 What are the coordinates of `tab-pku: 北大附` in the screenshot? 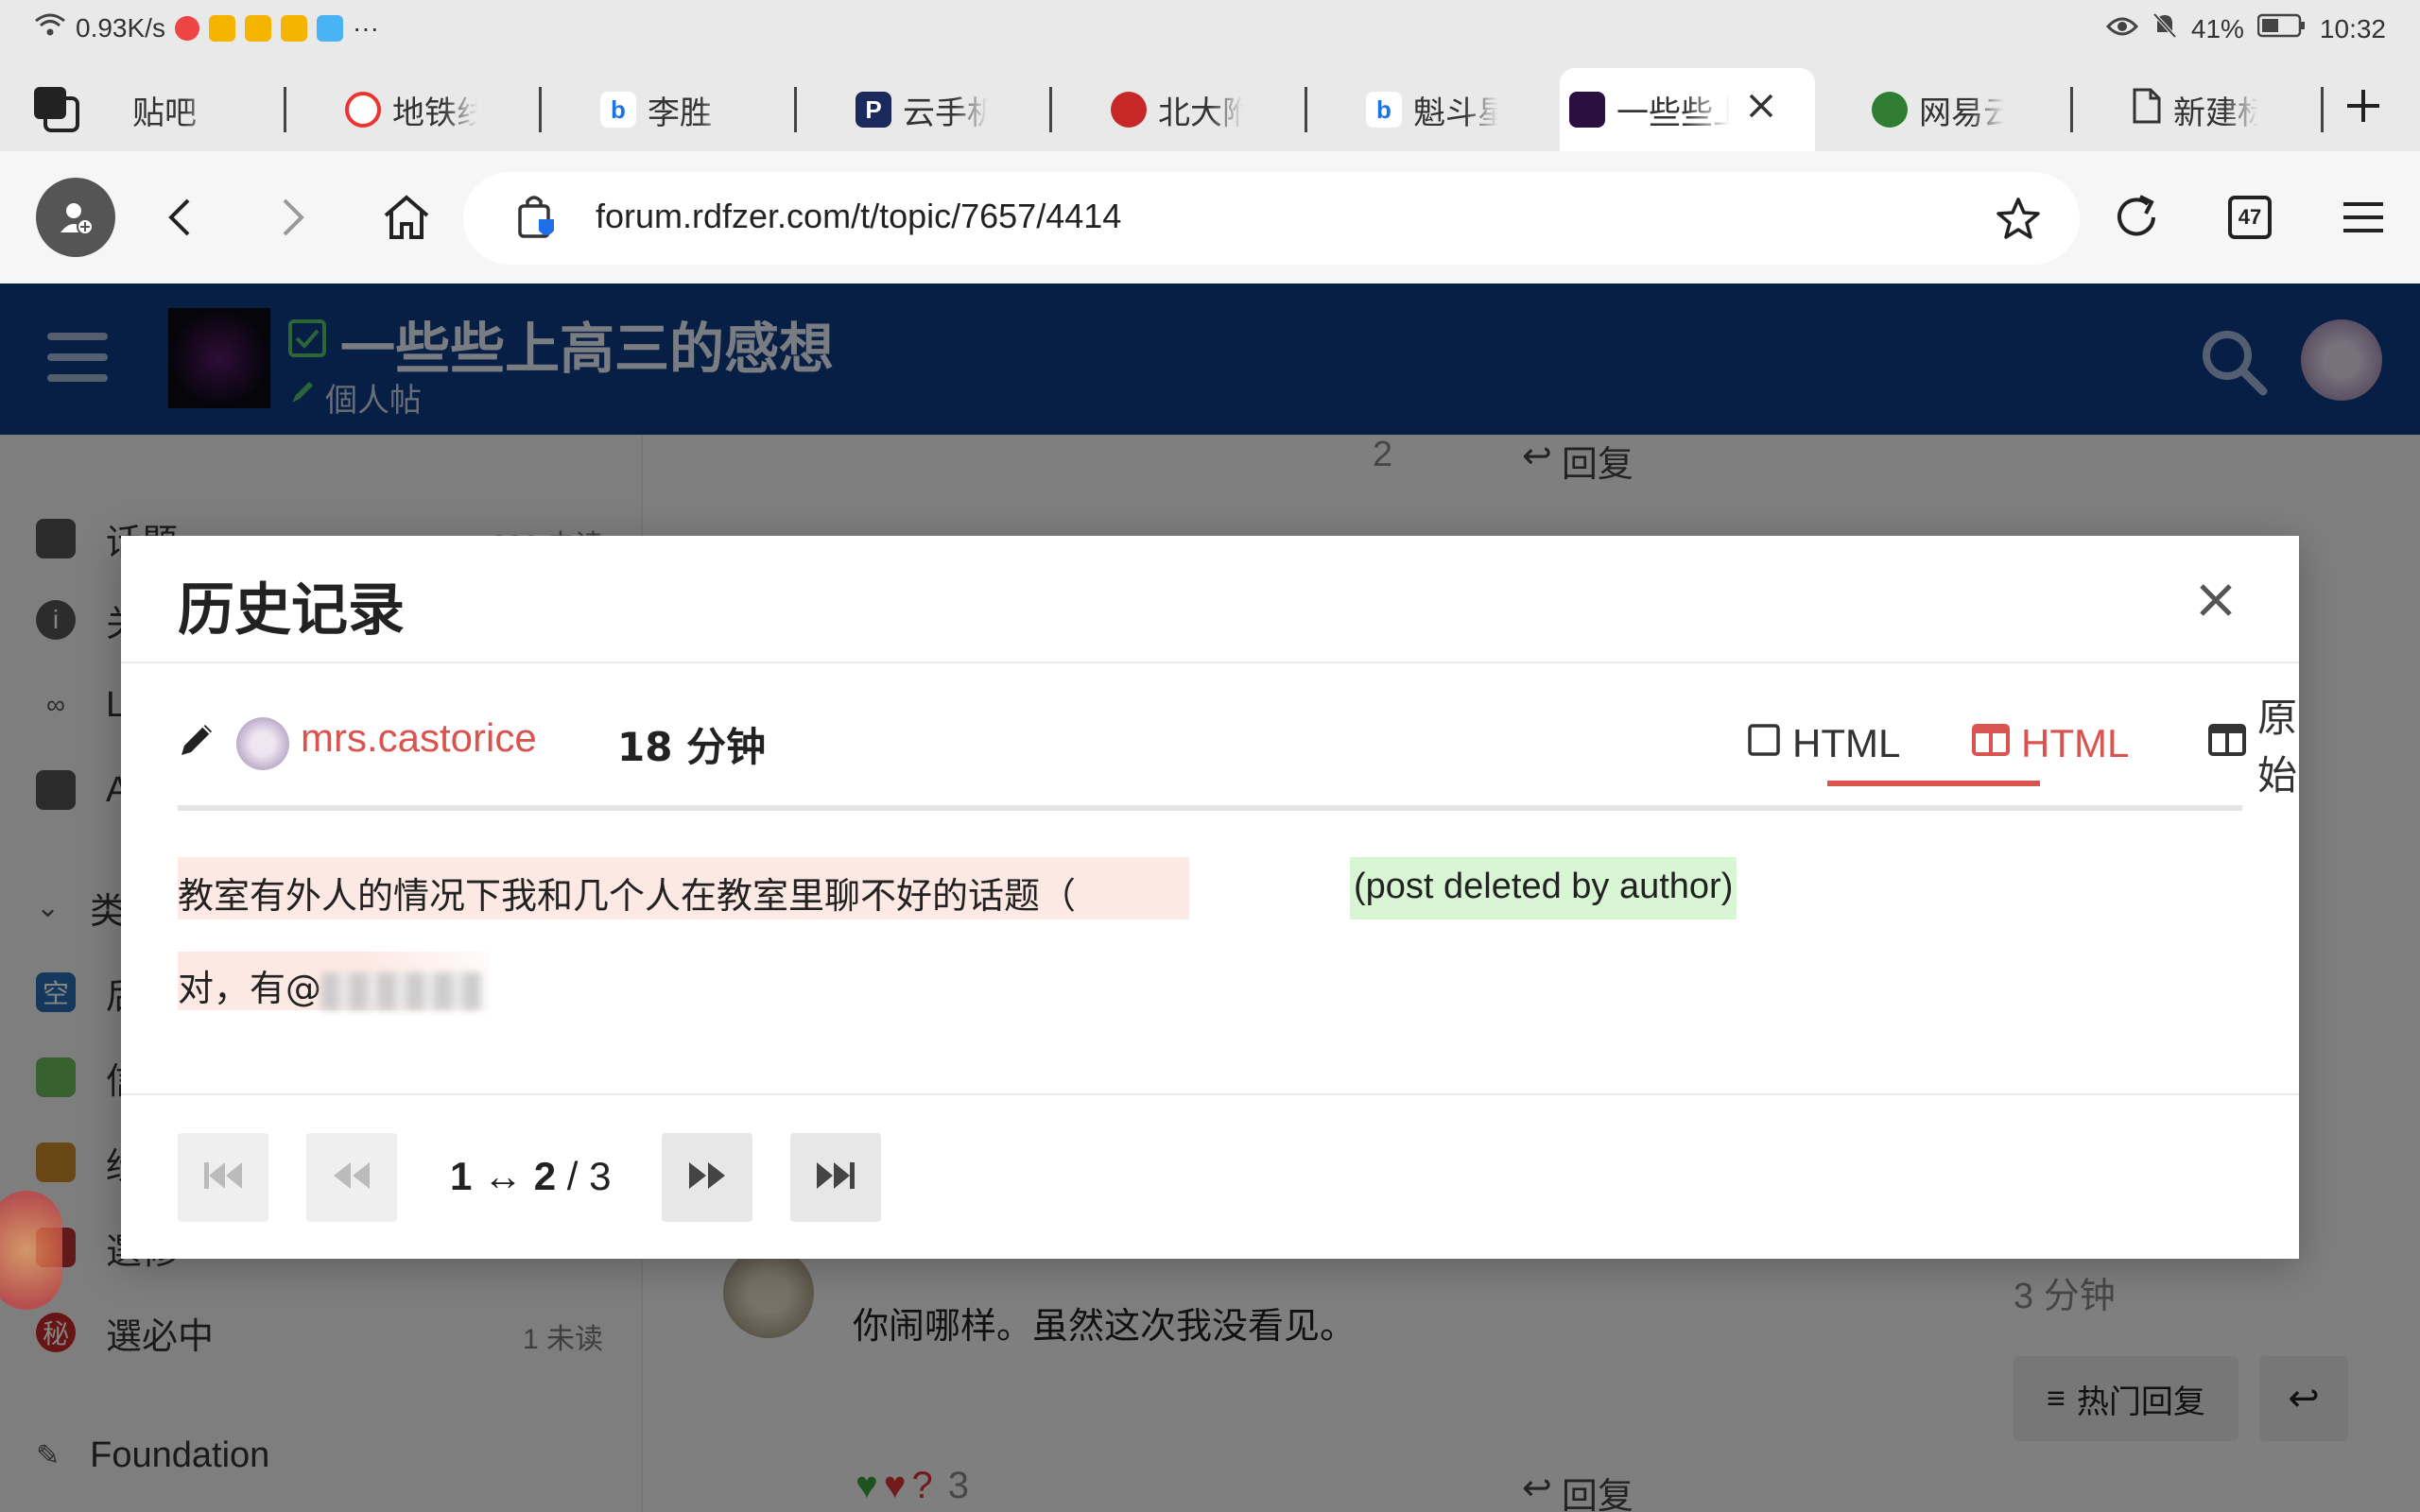 It's located at (1196, 109).